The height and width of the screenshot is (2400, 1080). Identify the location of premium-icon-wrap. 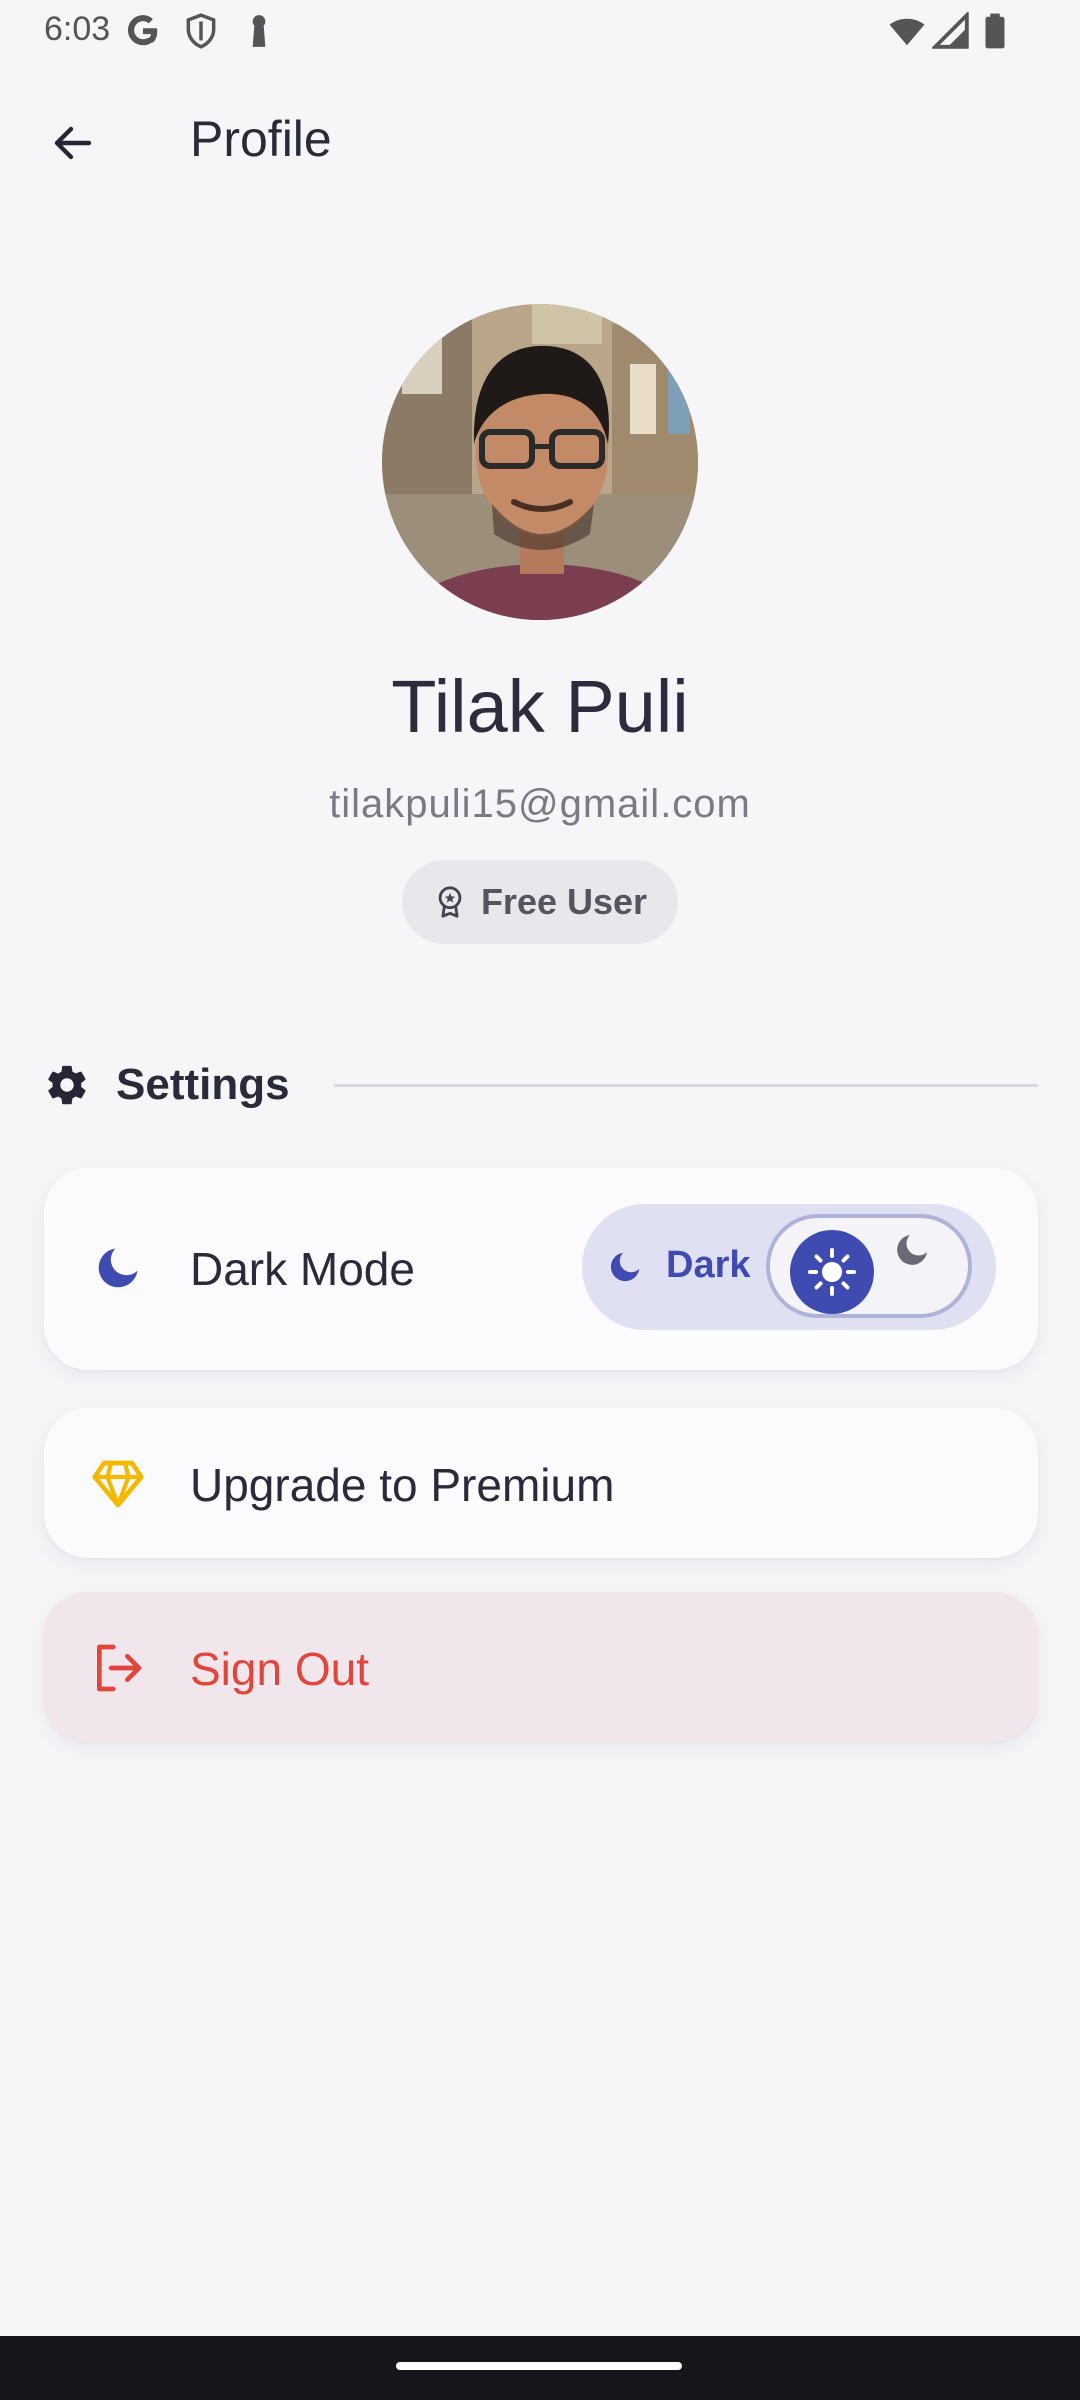
(118, 1484).